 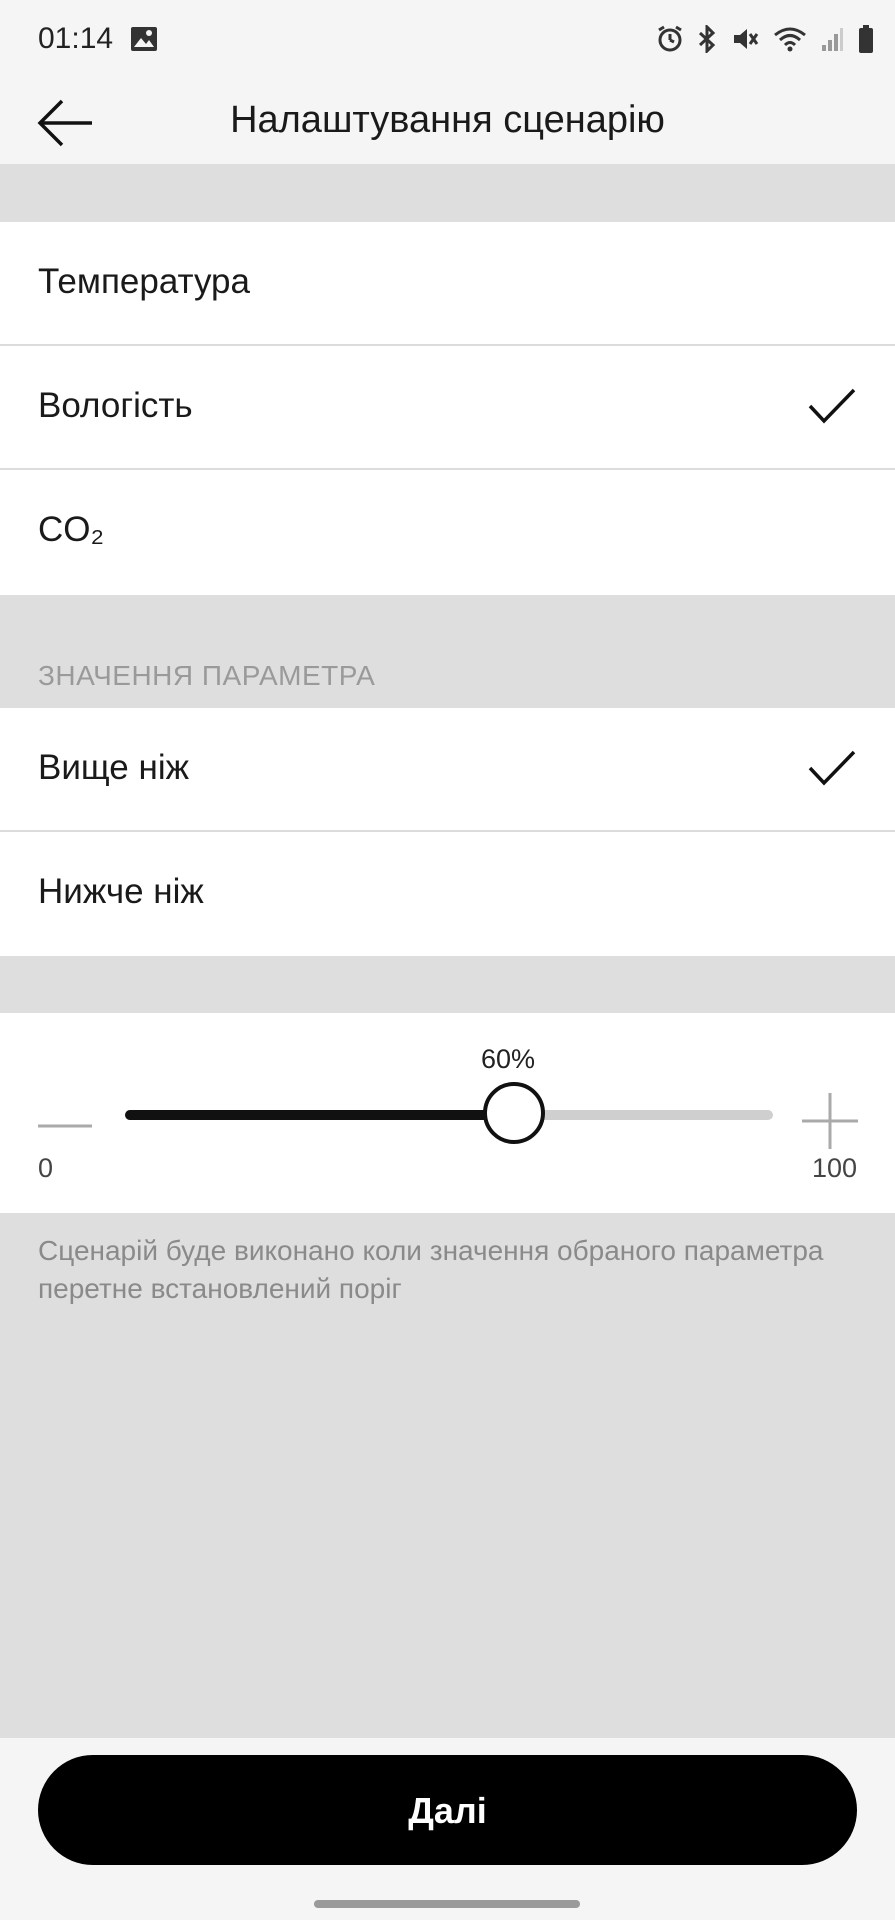 What do you see at coordinates (447, 1904) in the screenshot?
I see `home-indicator` at bounding box center [447, 1904].